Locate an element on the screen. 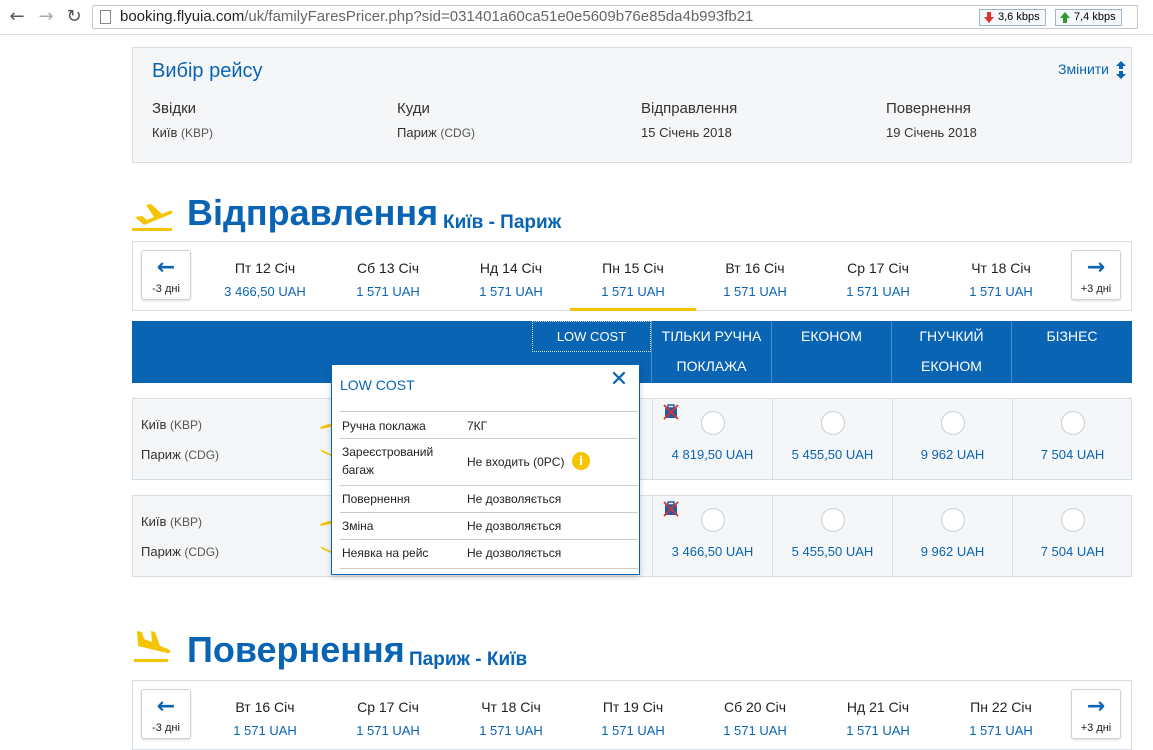 Image resolution: width=1153 pixels, height=750 pixels. selection-title: Вибір рейсу is located at coordinates (207, 71).